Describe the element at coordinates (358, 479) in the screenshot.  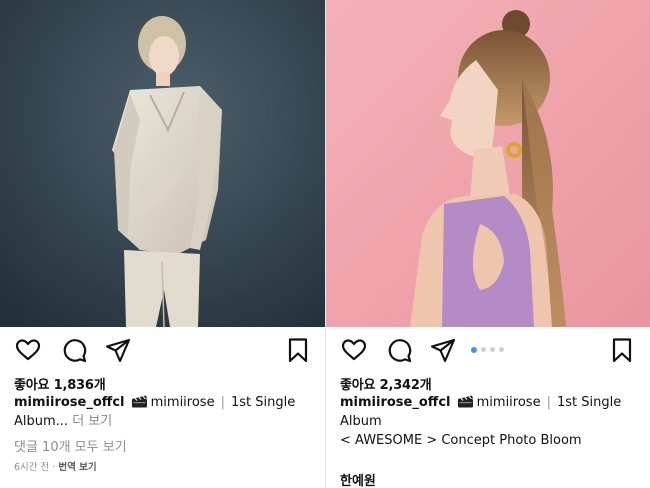
I see `comment-username: 한예원` at that location.